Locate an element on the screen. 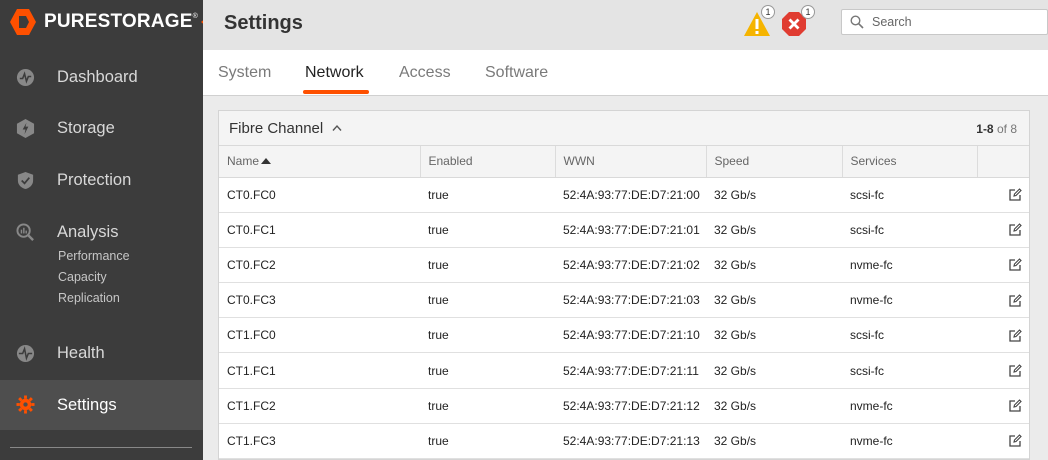 This screenshot has width=1048, height=460. sidebar-item-storage: Storage is located at coordinates (101, 128).